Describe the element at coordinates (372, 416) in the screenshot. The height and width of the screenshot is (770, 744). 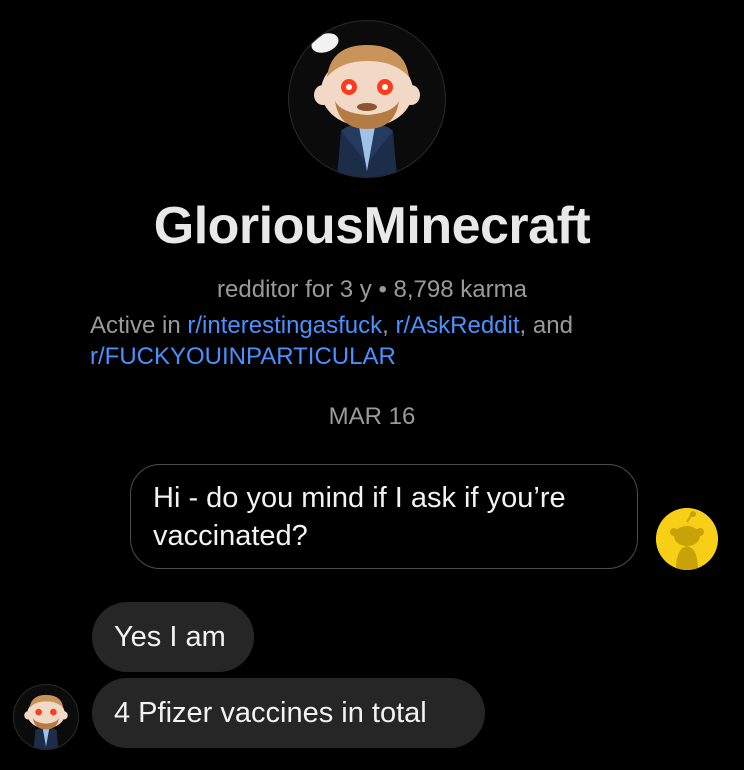
I see `date-separator: MAR 16` at that location.